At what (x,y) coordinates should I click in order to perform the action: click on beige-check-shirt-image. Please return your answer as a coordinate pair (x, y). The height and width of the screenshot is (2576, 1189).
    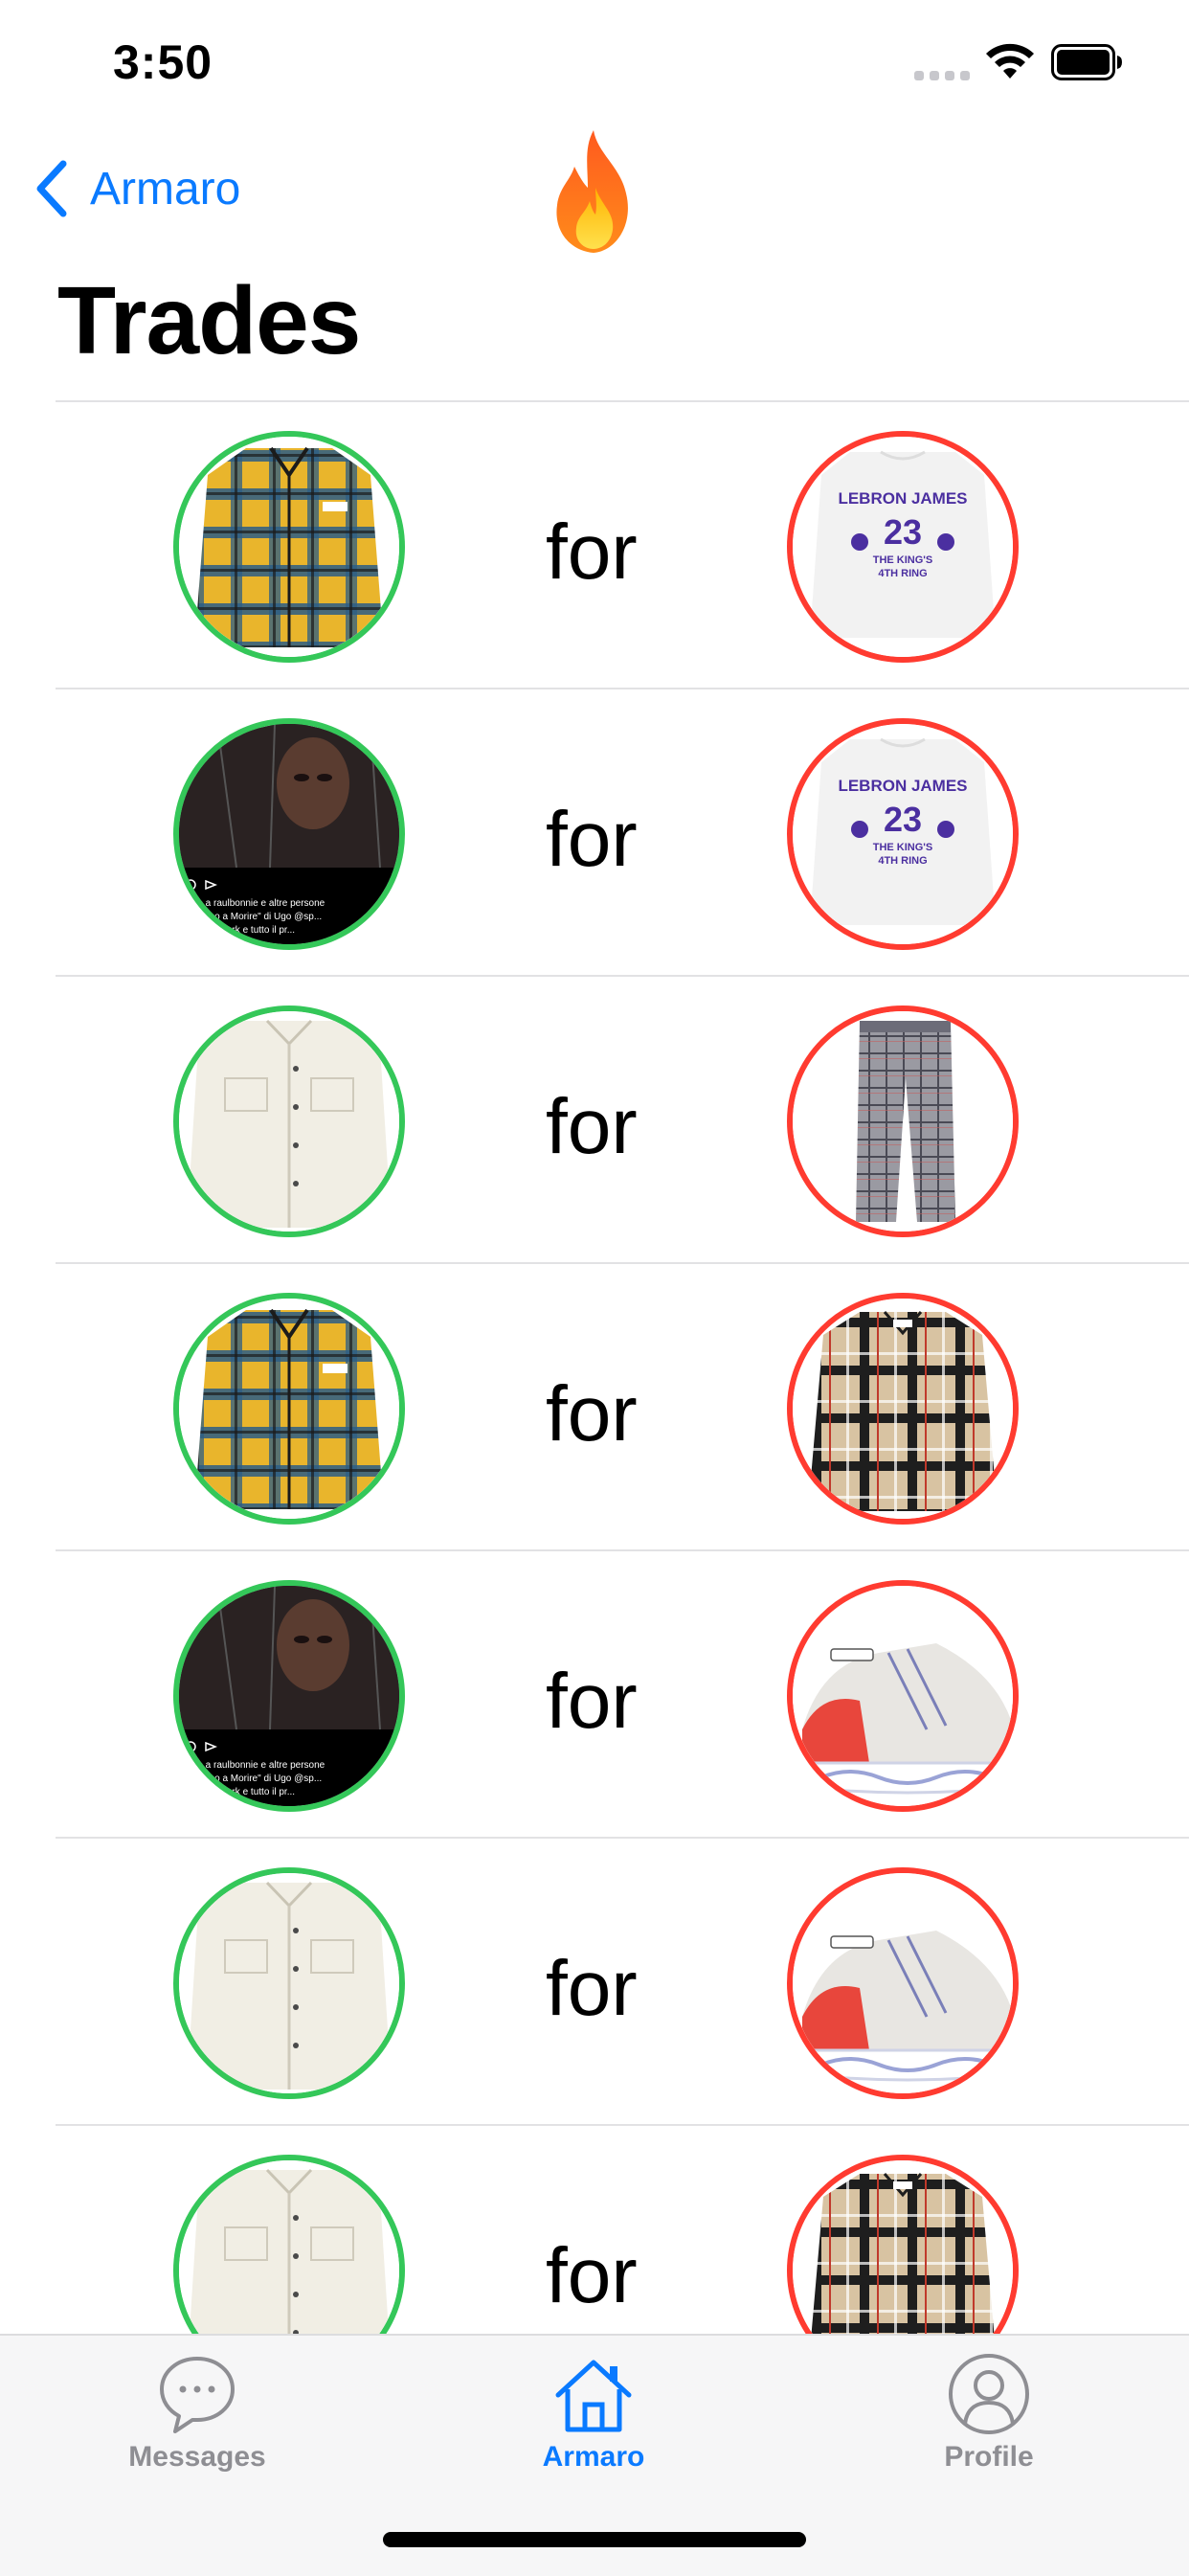
    Looking at the image, I should click on (903, 1409).